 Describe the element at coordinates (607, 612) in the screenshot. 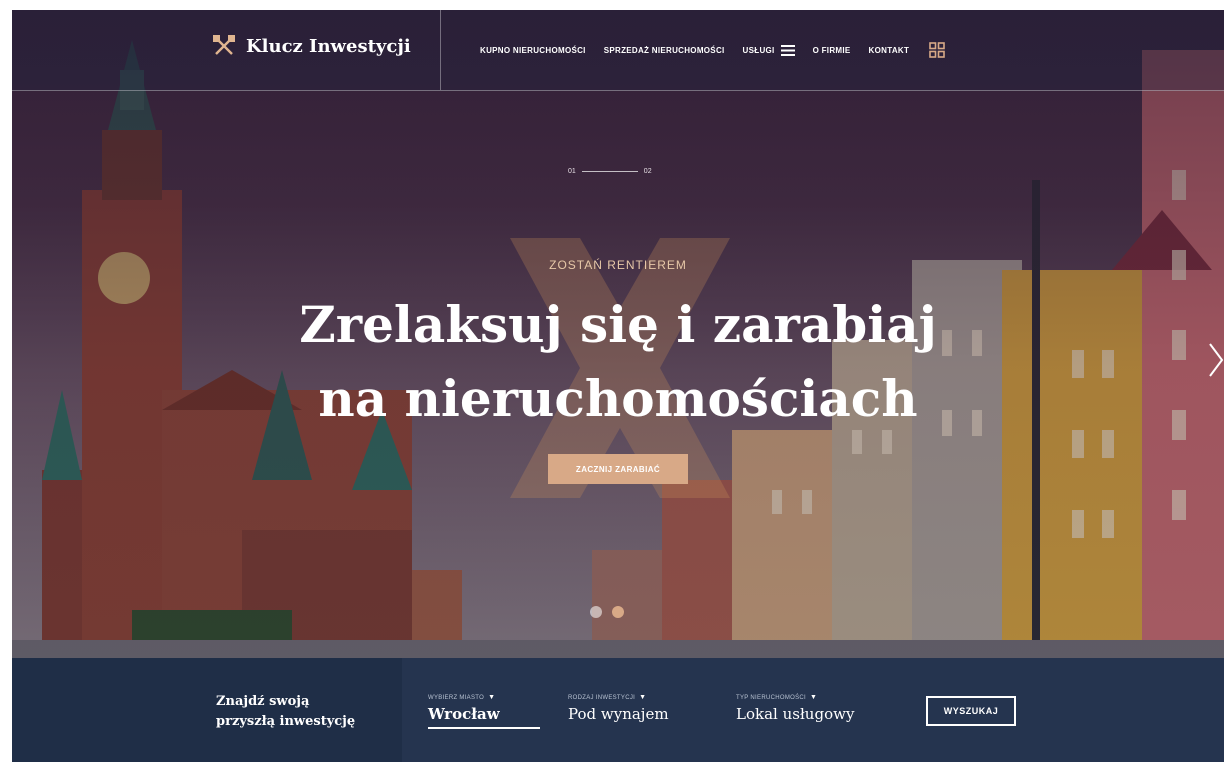

I see `slider-dots` at that location.